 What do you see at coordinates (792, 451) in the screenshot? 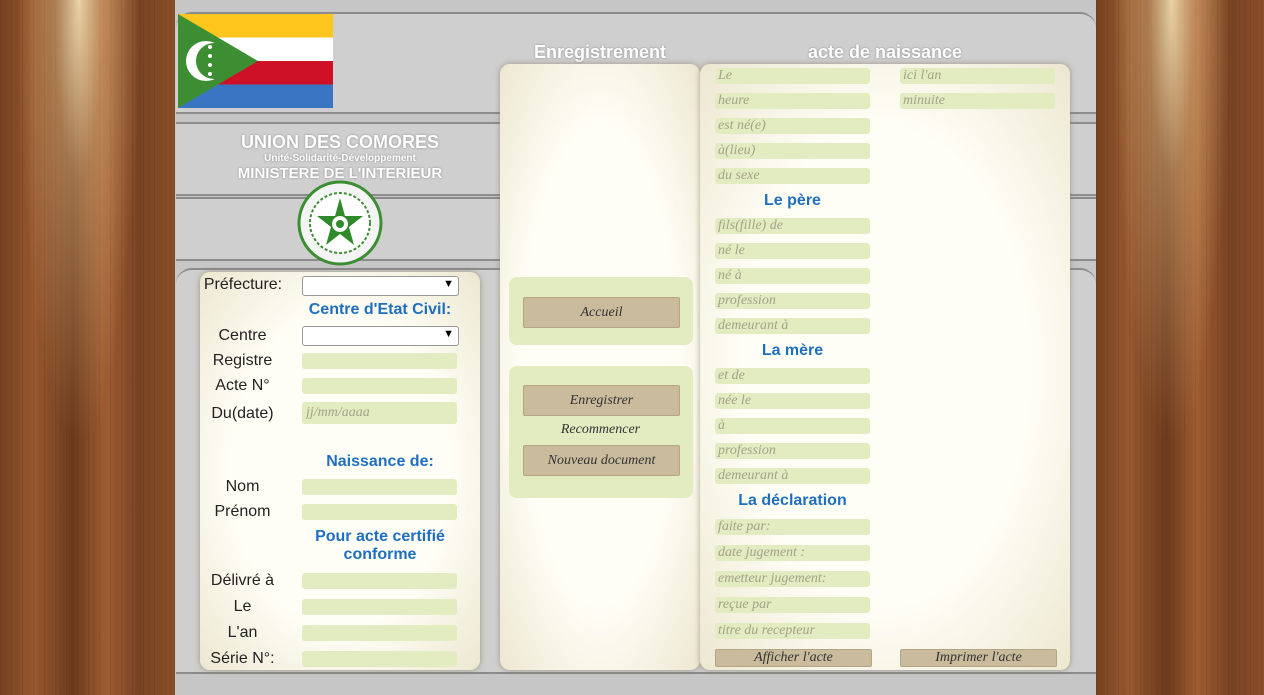
I see `mere-profession-field: profession` at bounding box center [792, 451].